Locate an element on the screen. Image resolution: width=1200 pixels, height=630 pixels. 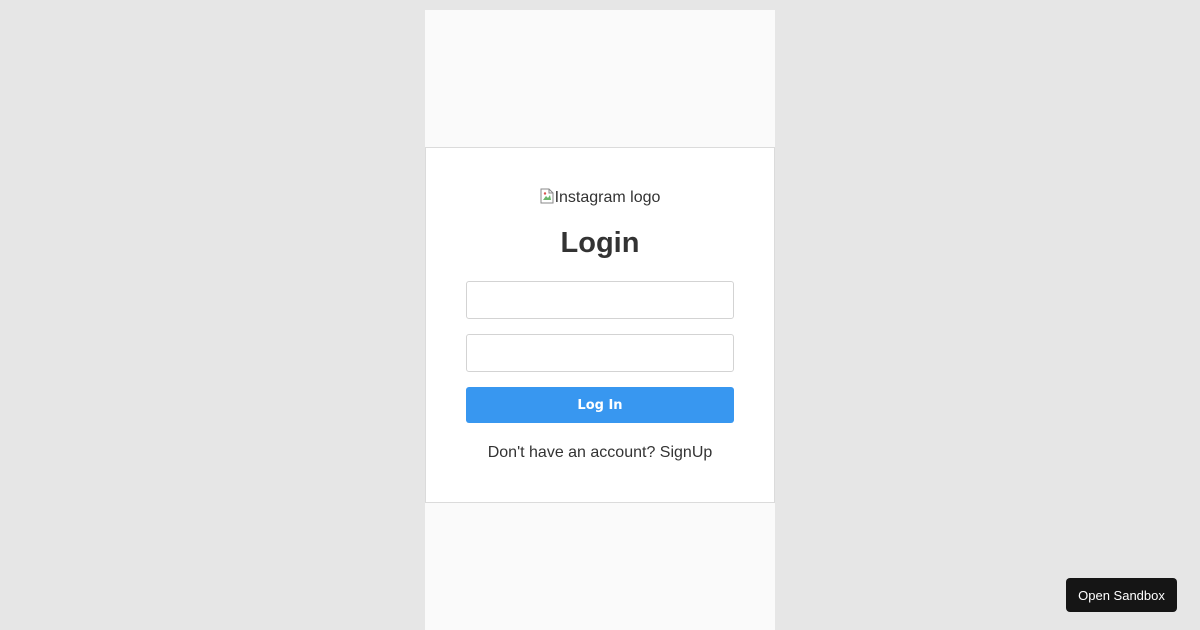
signup-link: SignUp is located at coordinates (686, 452).